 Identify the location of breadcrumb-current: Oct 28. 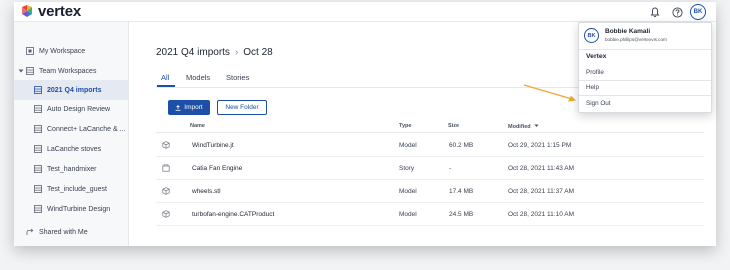
(258, 52).